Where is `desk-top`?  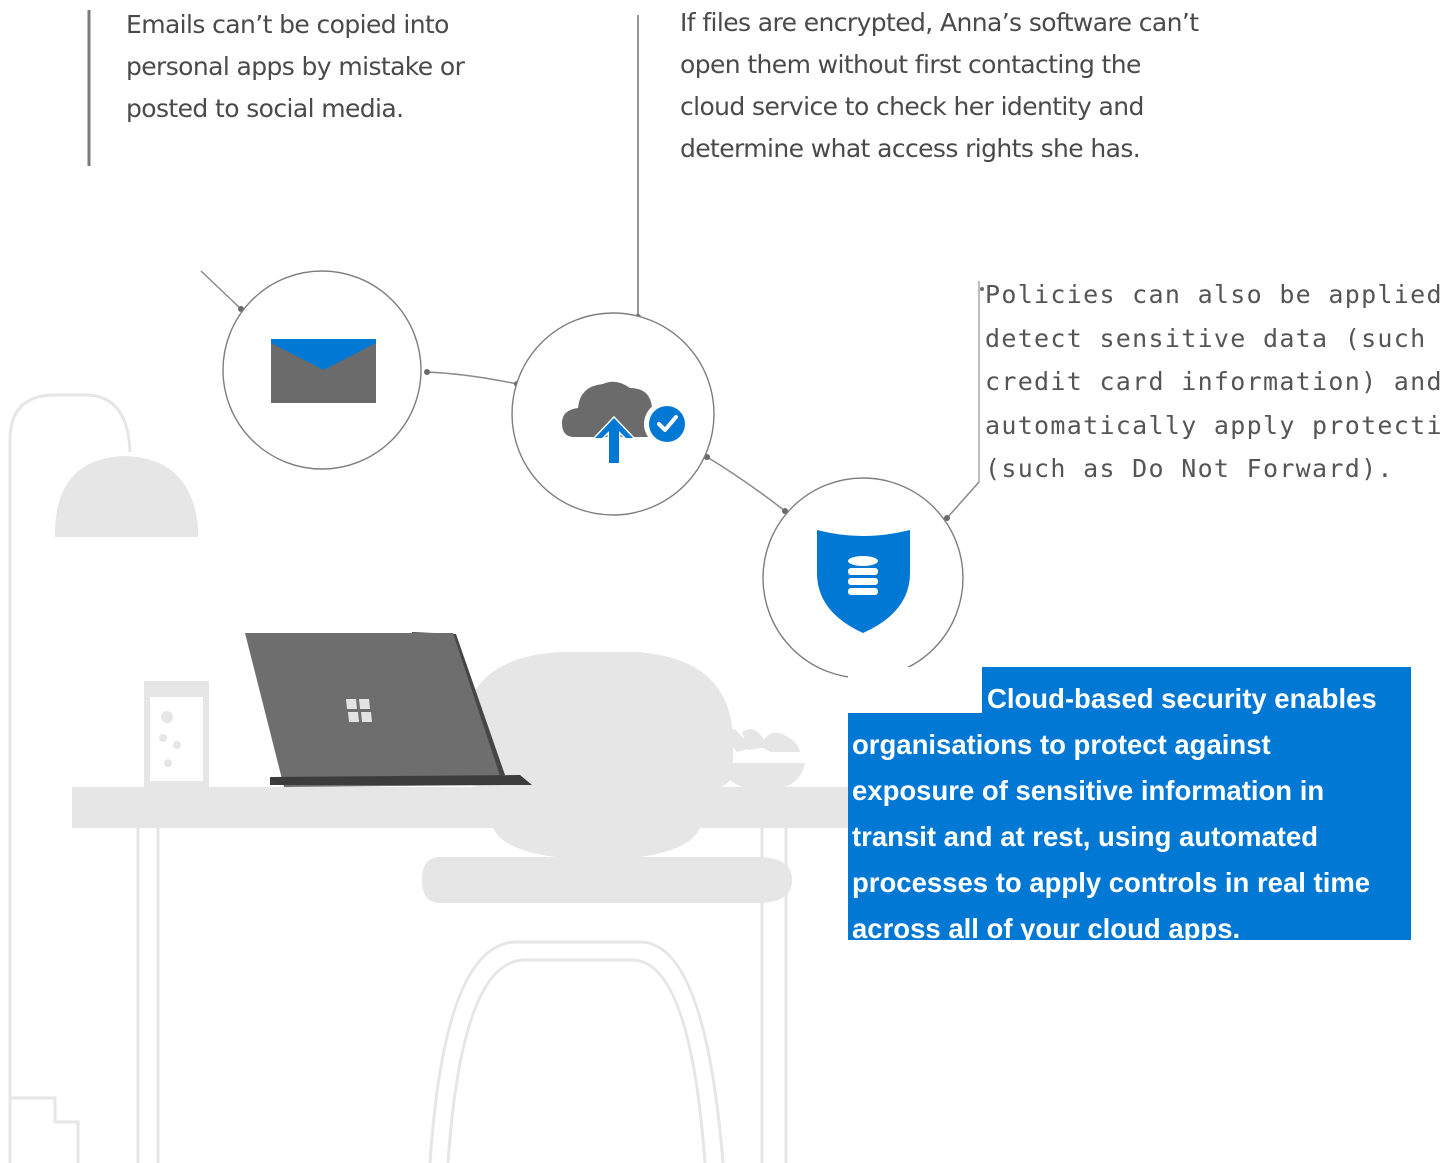
desk-top is located at coordinates (467, 807).